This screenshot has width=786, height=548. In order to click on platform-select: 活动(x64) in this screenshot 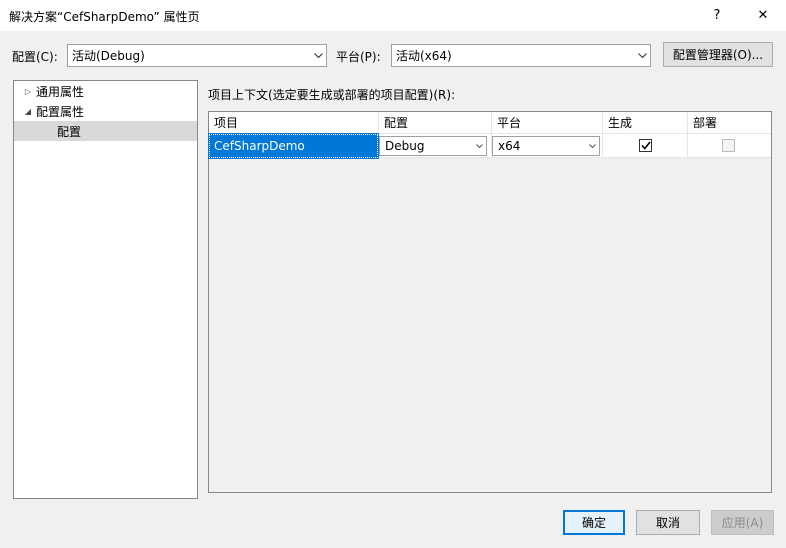, I will do `click(521, 55)`.